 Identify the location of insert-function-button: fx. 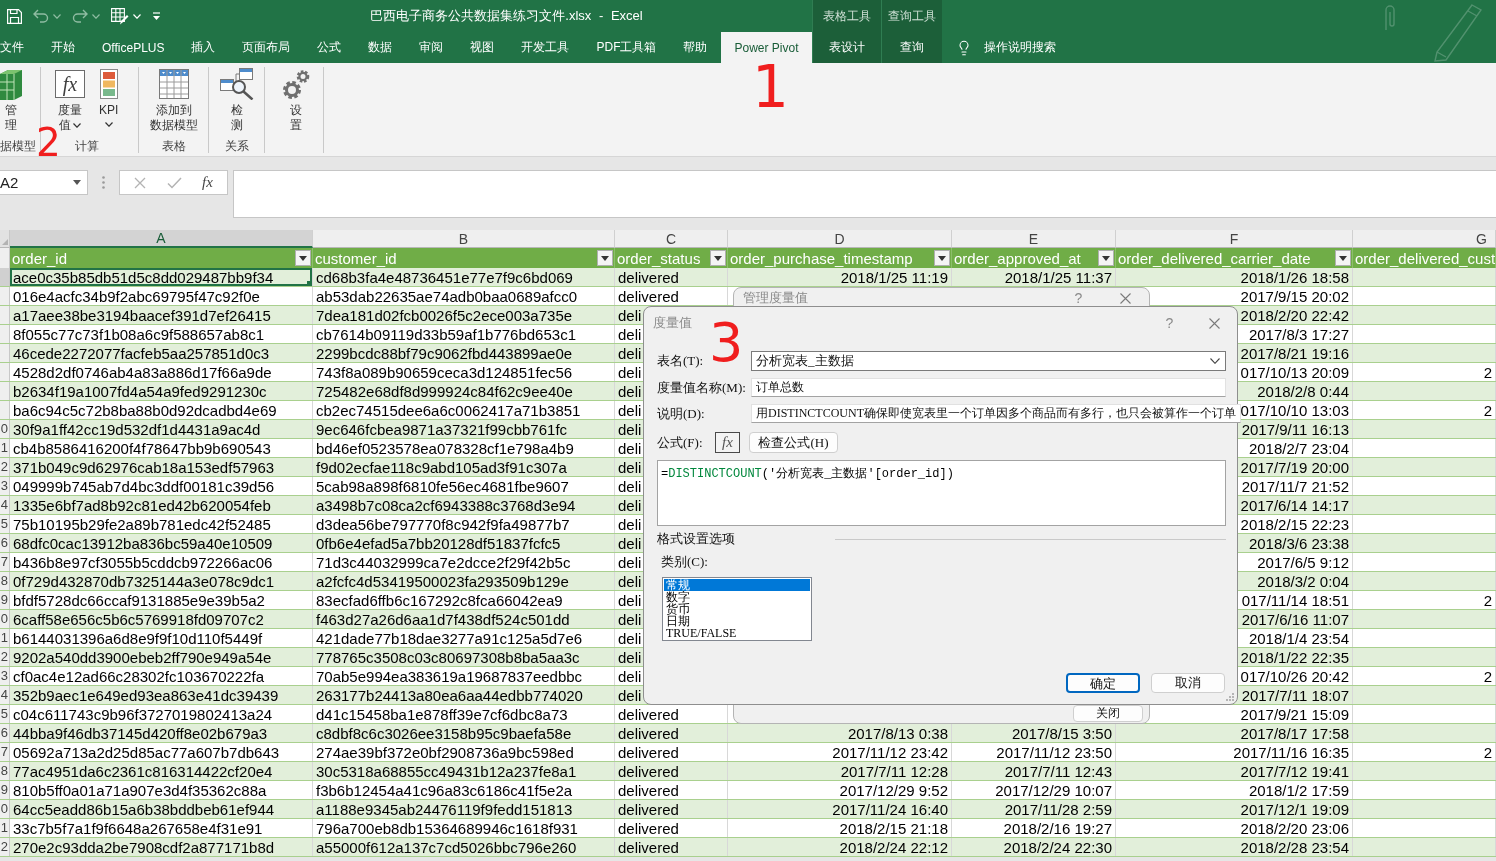
(207, 182).